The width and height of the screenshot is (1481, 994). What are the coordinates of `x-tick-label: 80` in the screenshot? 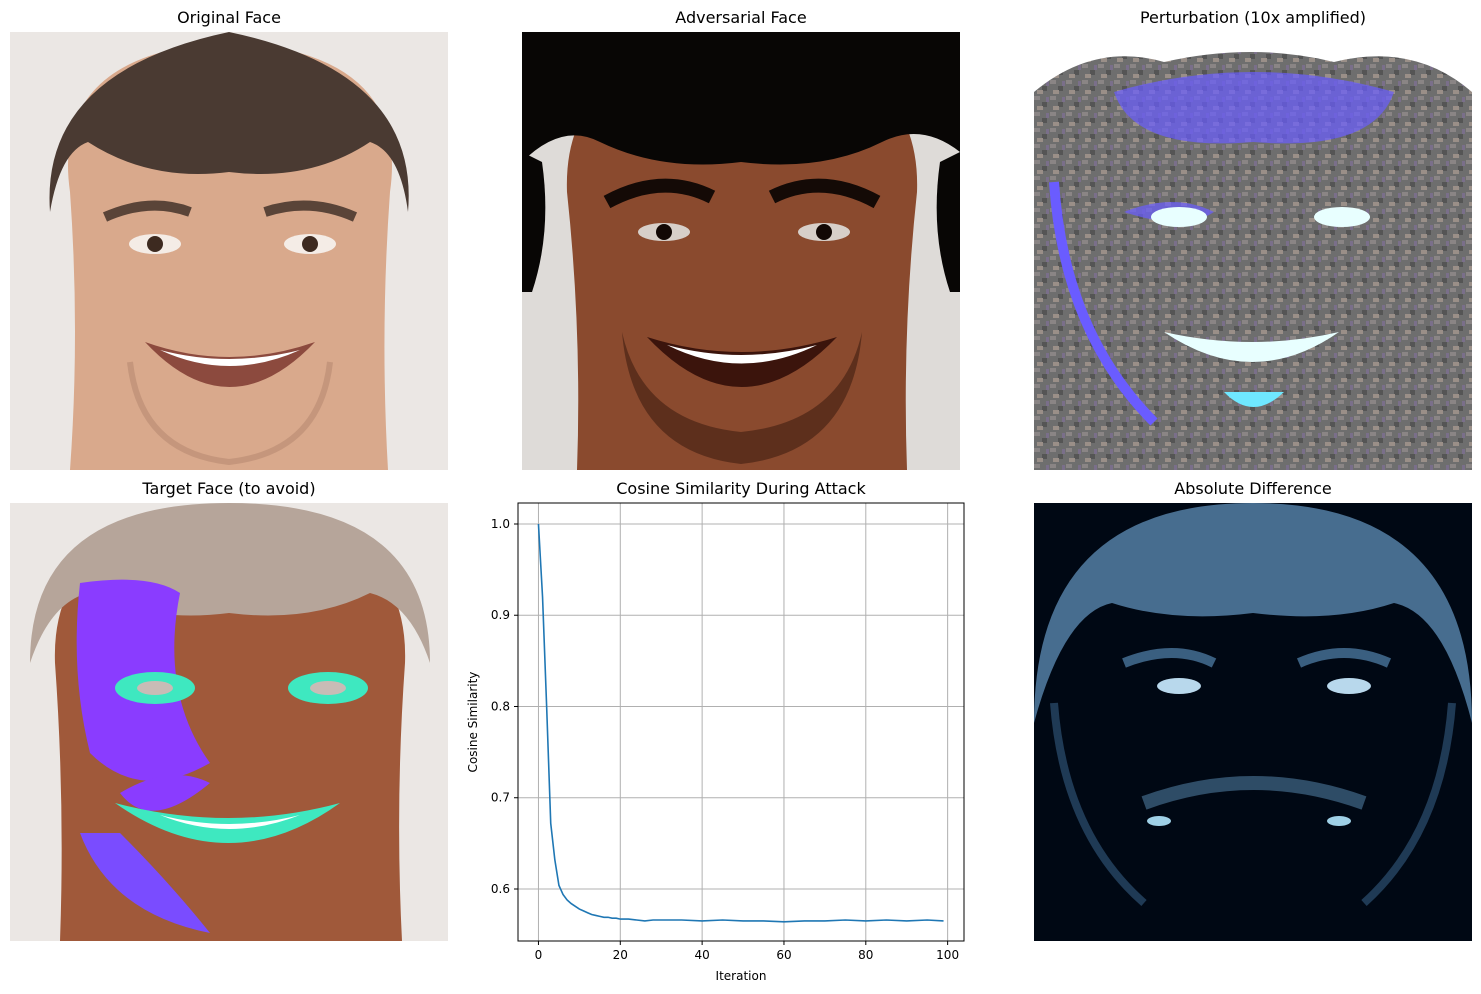 It's located at (865, 955).